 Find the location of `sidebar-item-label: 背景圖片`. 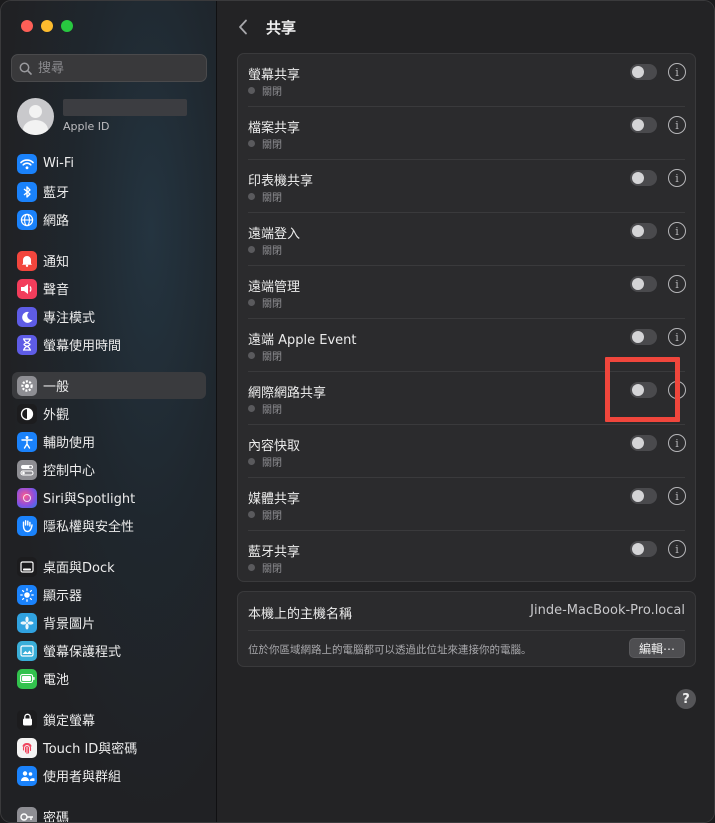

sidebar-item-label: 背景圖片 is located at coordinates (69, 624).